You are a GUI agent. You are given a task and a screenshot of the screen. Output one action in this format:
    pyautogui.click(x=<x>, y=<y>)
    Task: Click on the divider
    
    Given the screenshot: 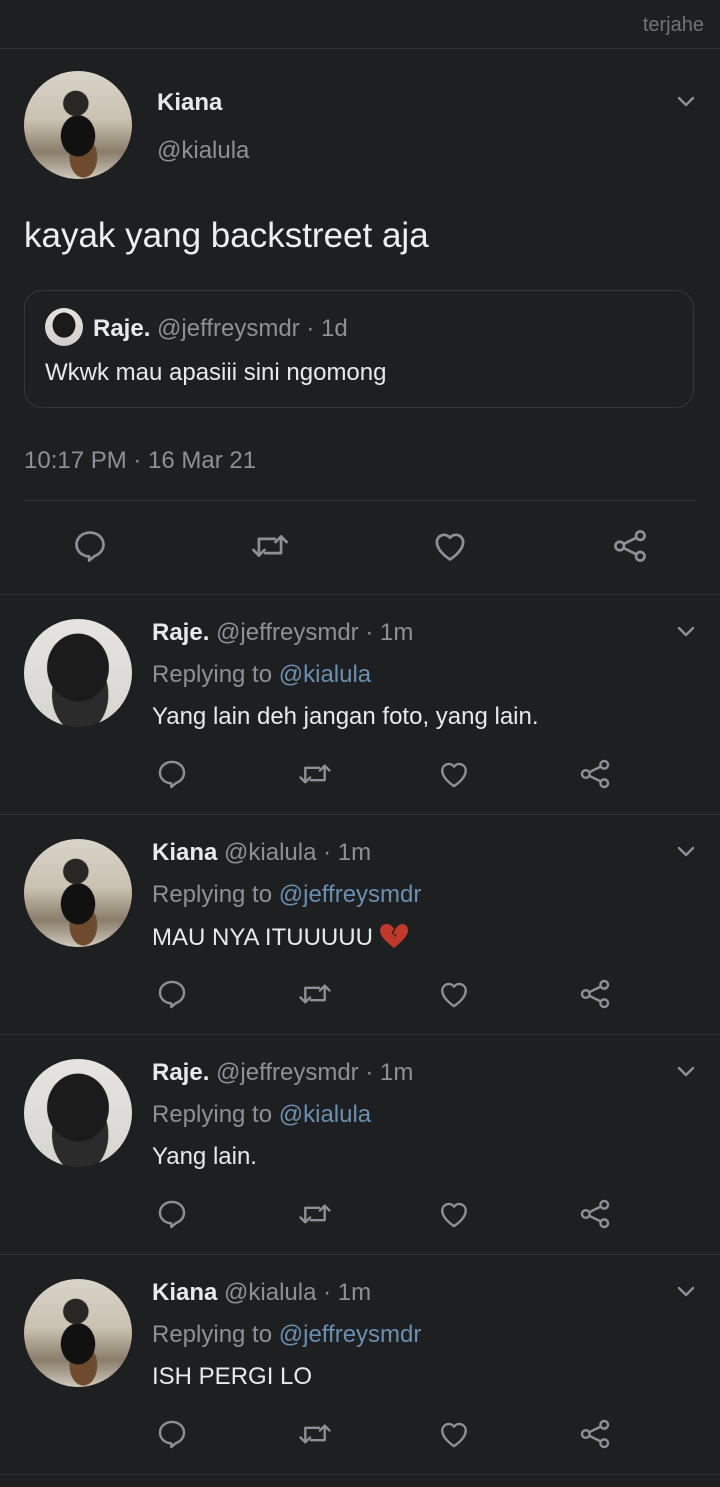 What is the action you would take?
    pyautogui.click(x=360, y=500)
    